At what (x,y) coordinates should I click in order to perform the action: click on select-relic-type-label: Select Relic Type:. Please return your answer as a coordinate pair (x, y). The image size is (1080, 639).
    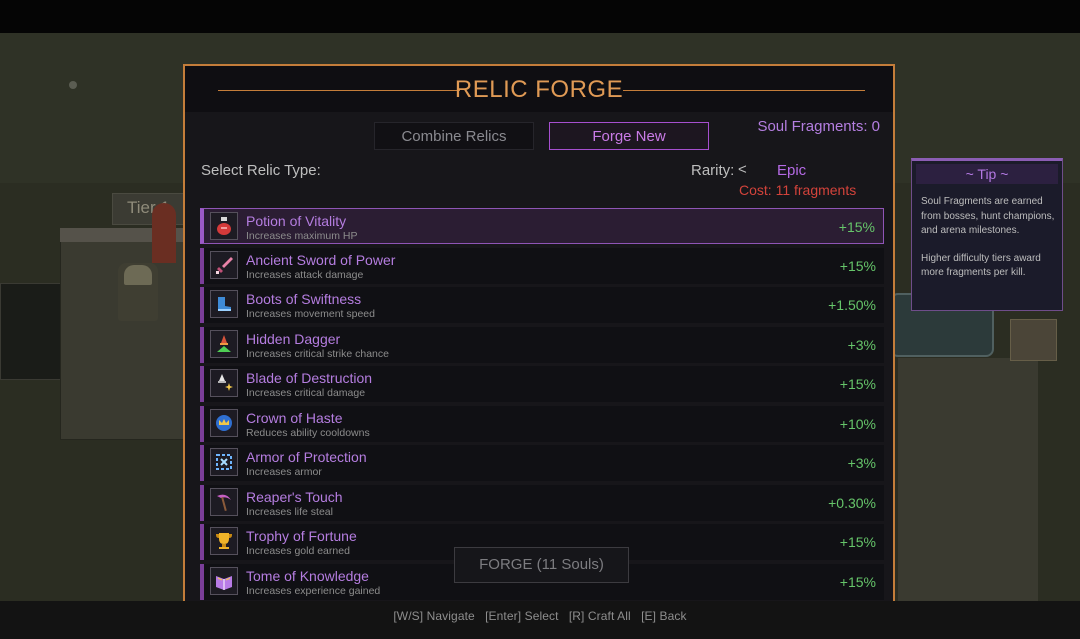
    Looking at the image, I should click on (261, 170).